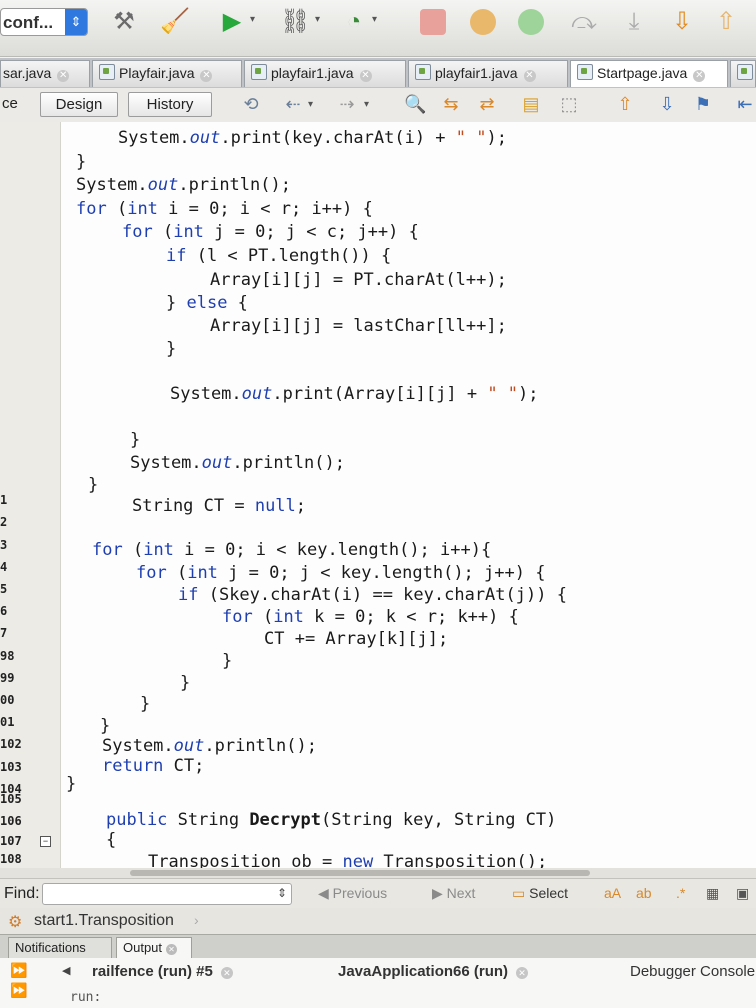 This screenshot has height=1008, width=756. Describe the element at coordinates (682, 22) in the screenshot. I see `step-out-icon: ⇩` at that location.